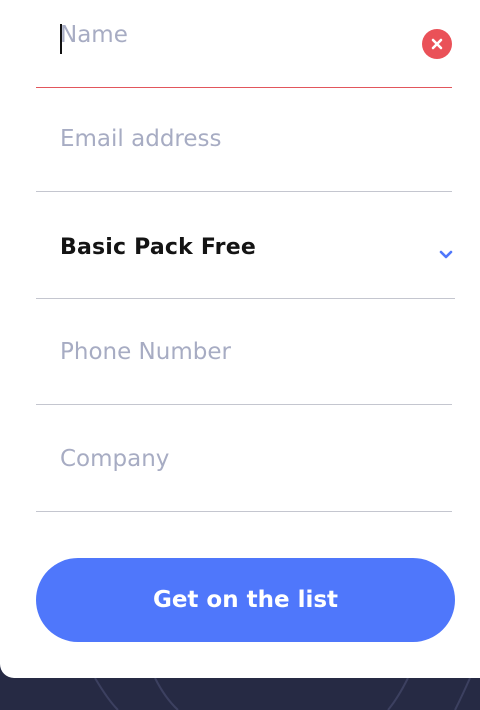 This screenshot has height=710, width=480. What do you see at coordinates (245, 600) in the screenshot?
I see `submit-button: Get on the list` at bounding box center [245, 600].